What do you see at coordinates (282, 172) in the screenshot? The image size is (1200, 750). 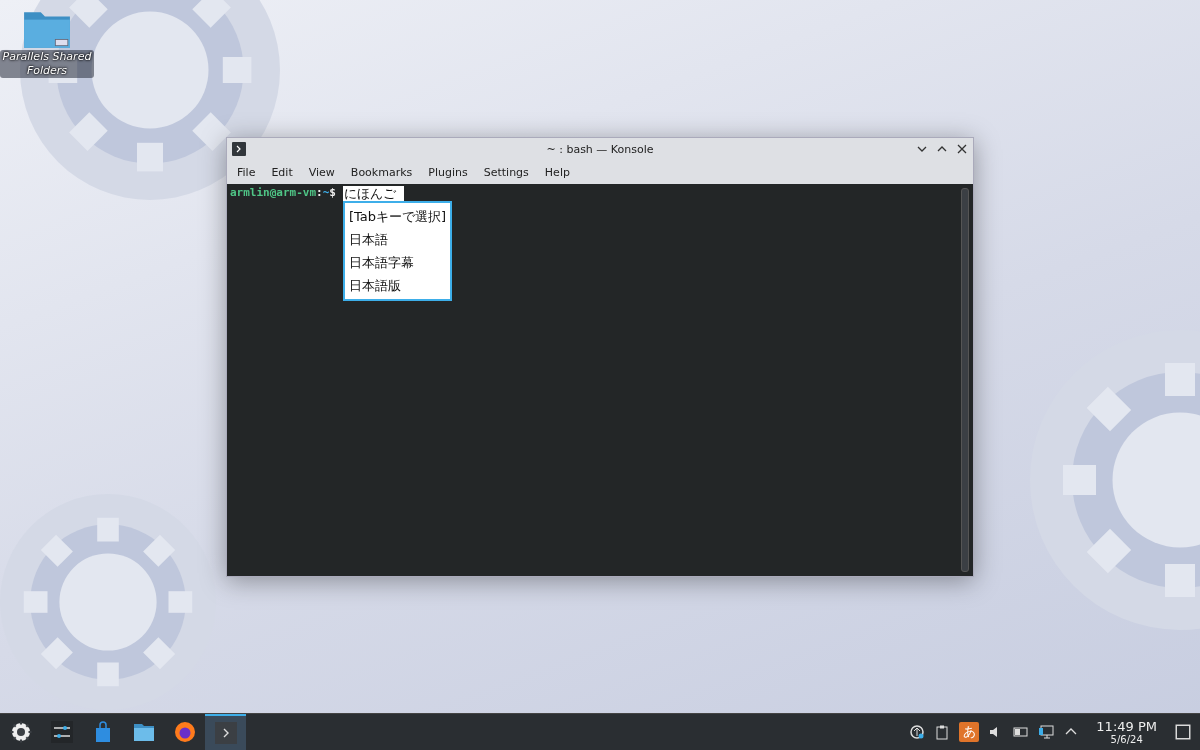 I see `menu-item: Edit` at bounding box center [282, 172].